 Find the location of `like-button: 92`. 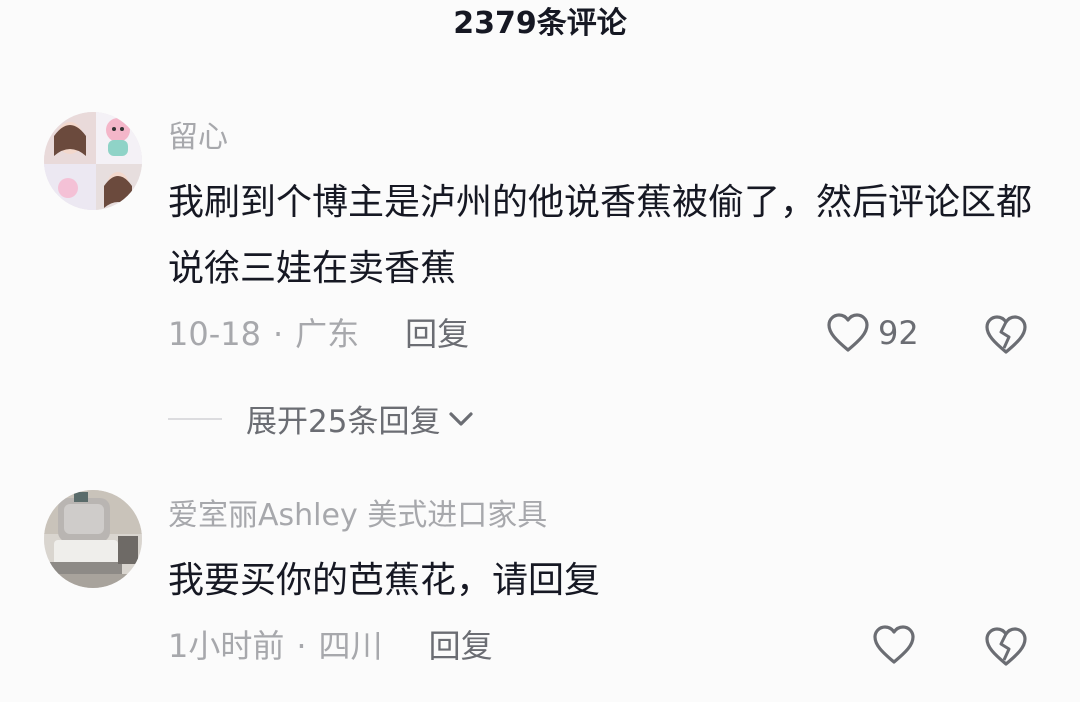

like-button: 92 is located at coordinates (872, 333).